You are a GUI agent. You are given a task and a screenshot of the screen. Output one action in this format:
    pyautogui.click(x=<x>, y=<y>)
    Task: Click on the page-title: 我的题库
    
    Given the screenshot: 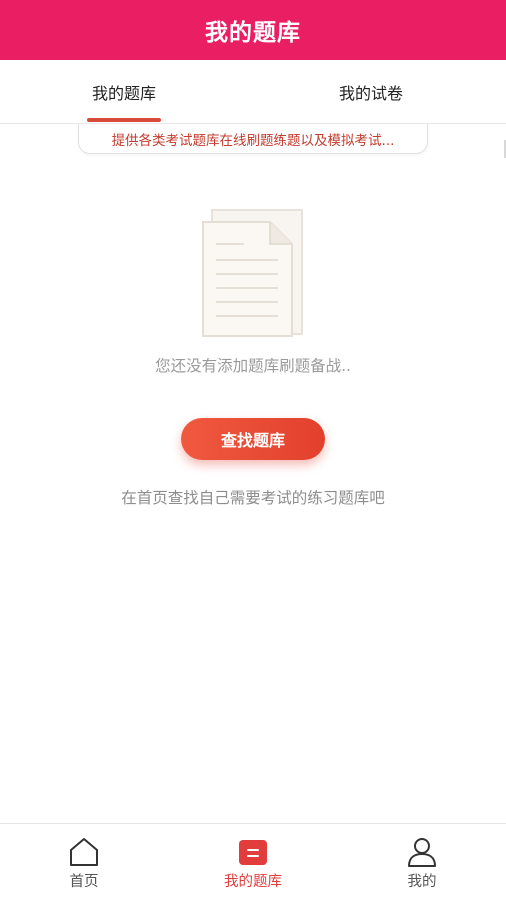 What is the action you would take?
    pyautogui.click(x=253, y=33)
    